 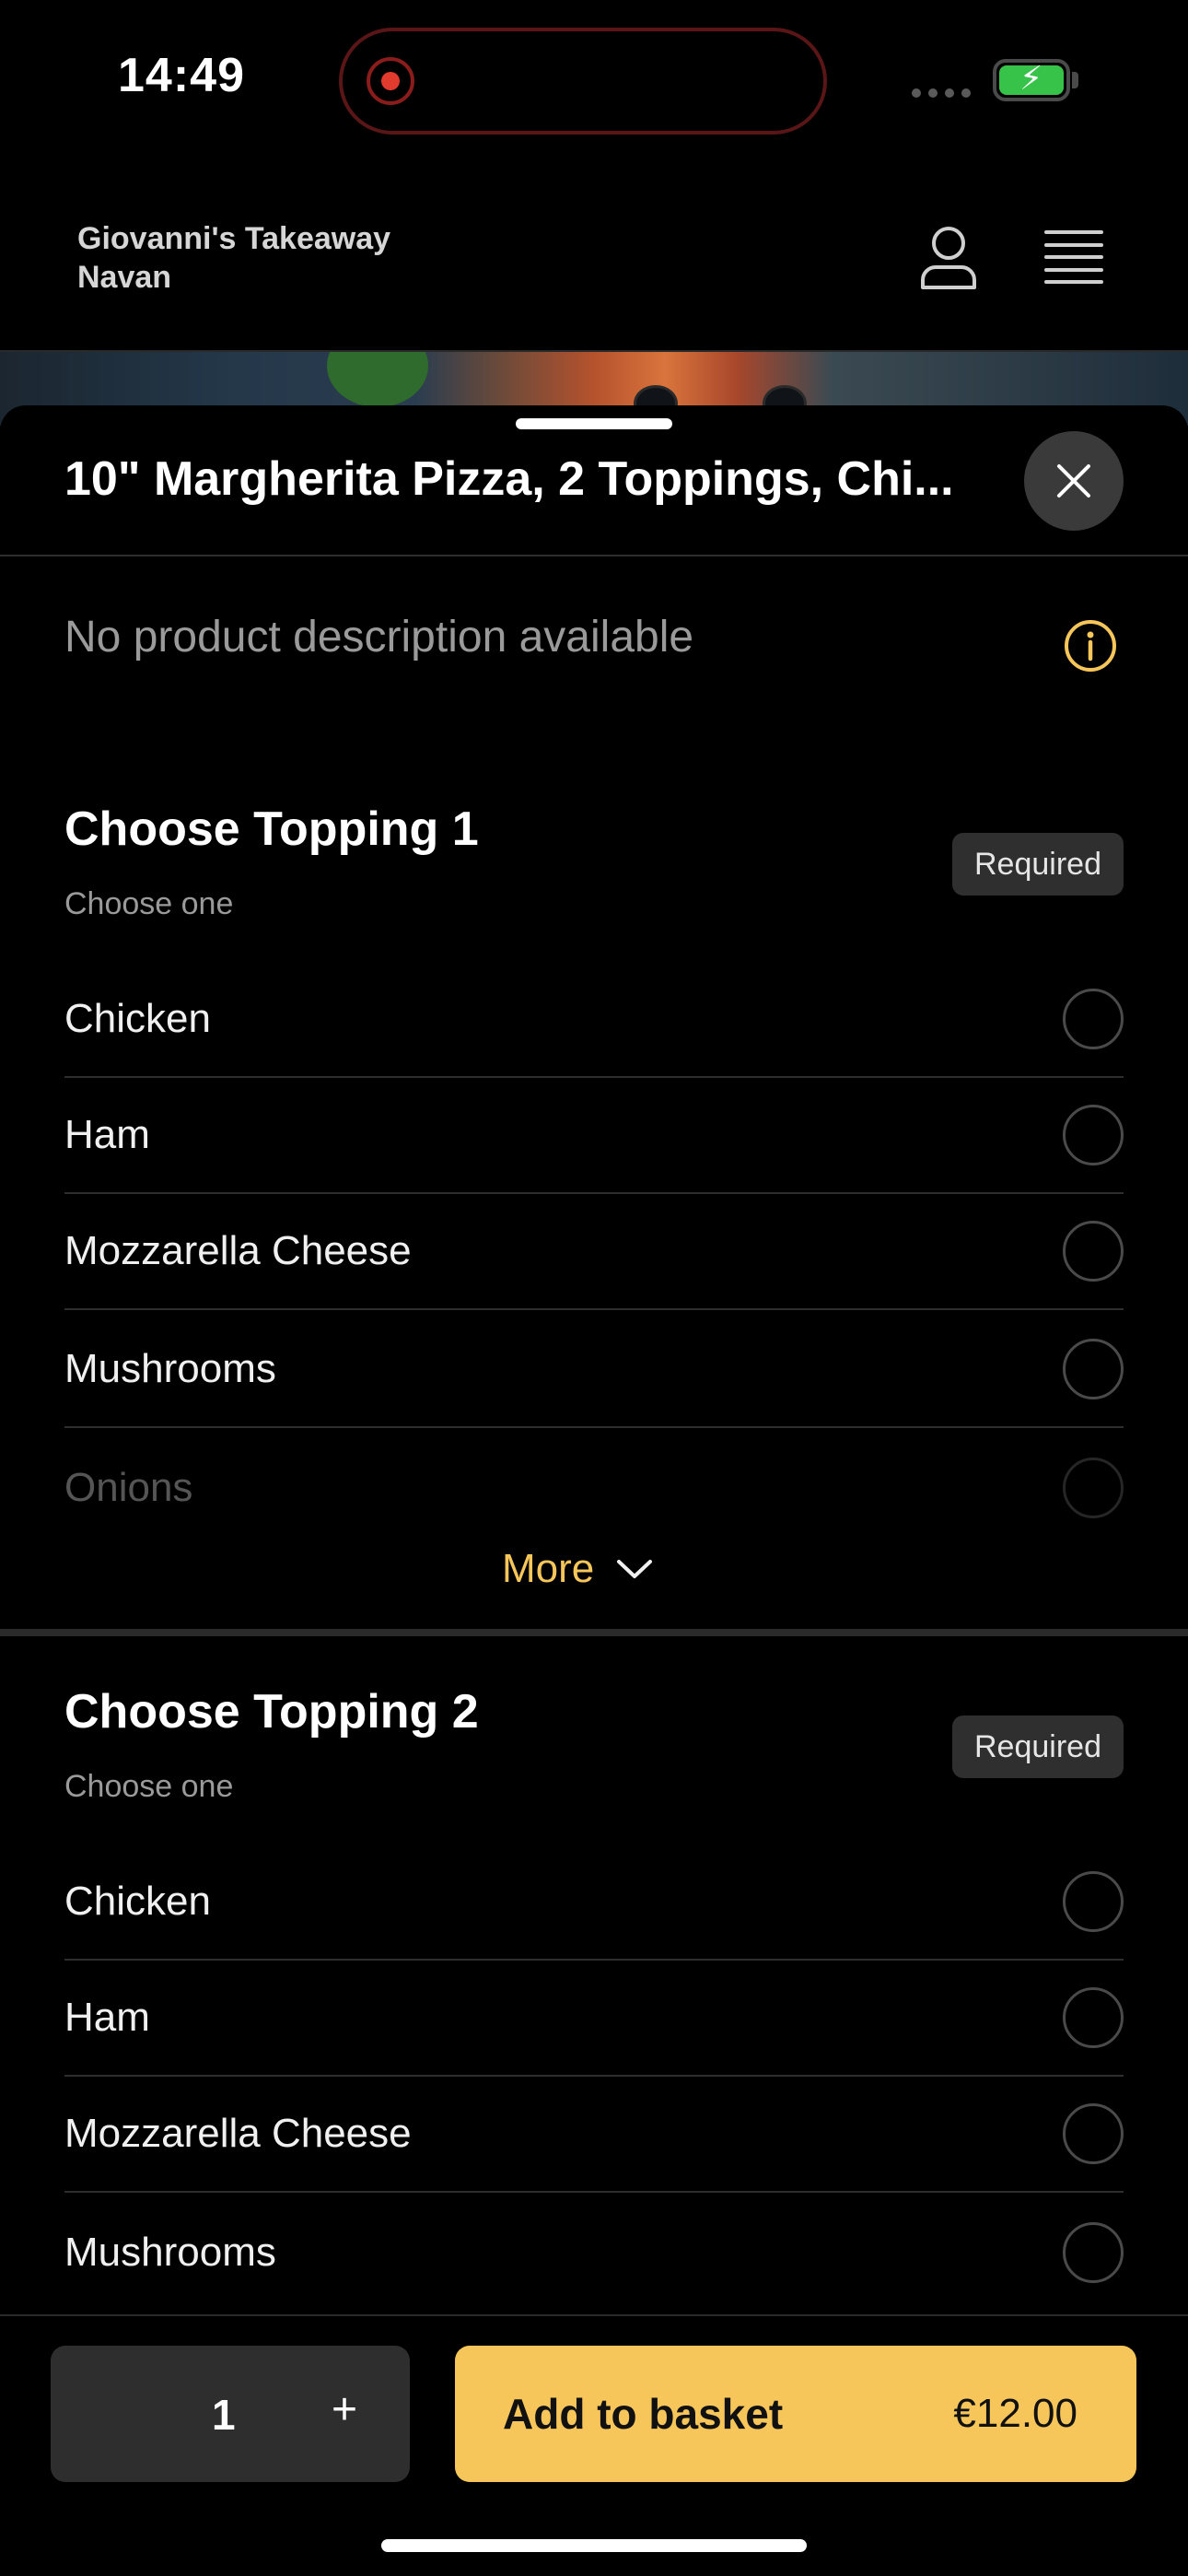 What do you see at coordinates (1091, 646) in the screenshot?
I see `info-icon` at bounding box center [1091, 646].